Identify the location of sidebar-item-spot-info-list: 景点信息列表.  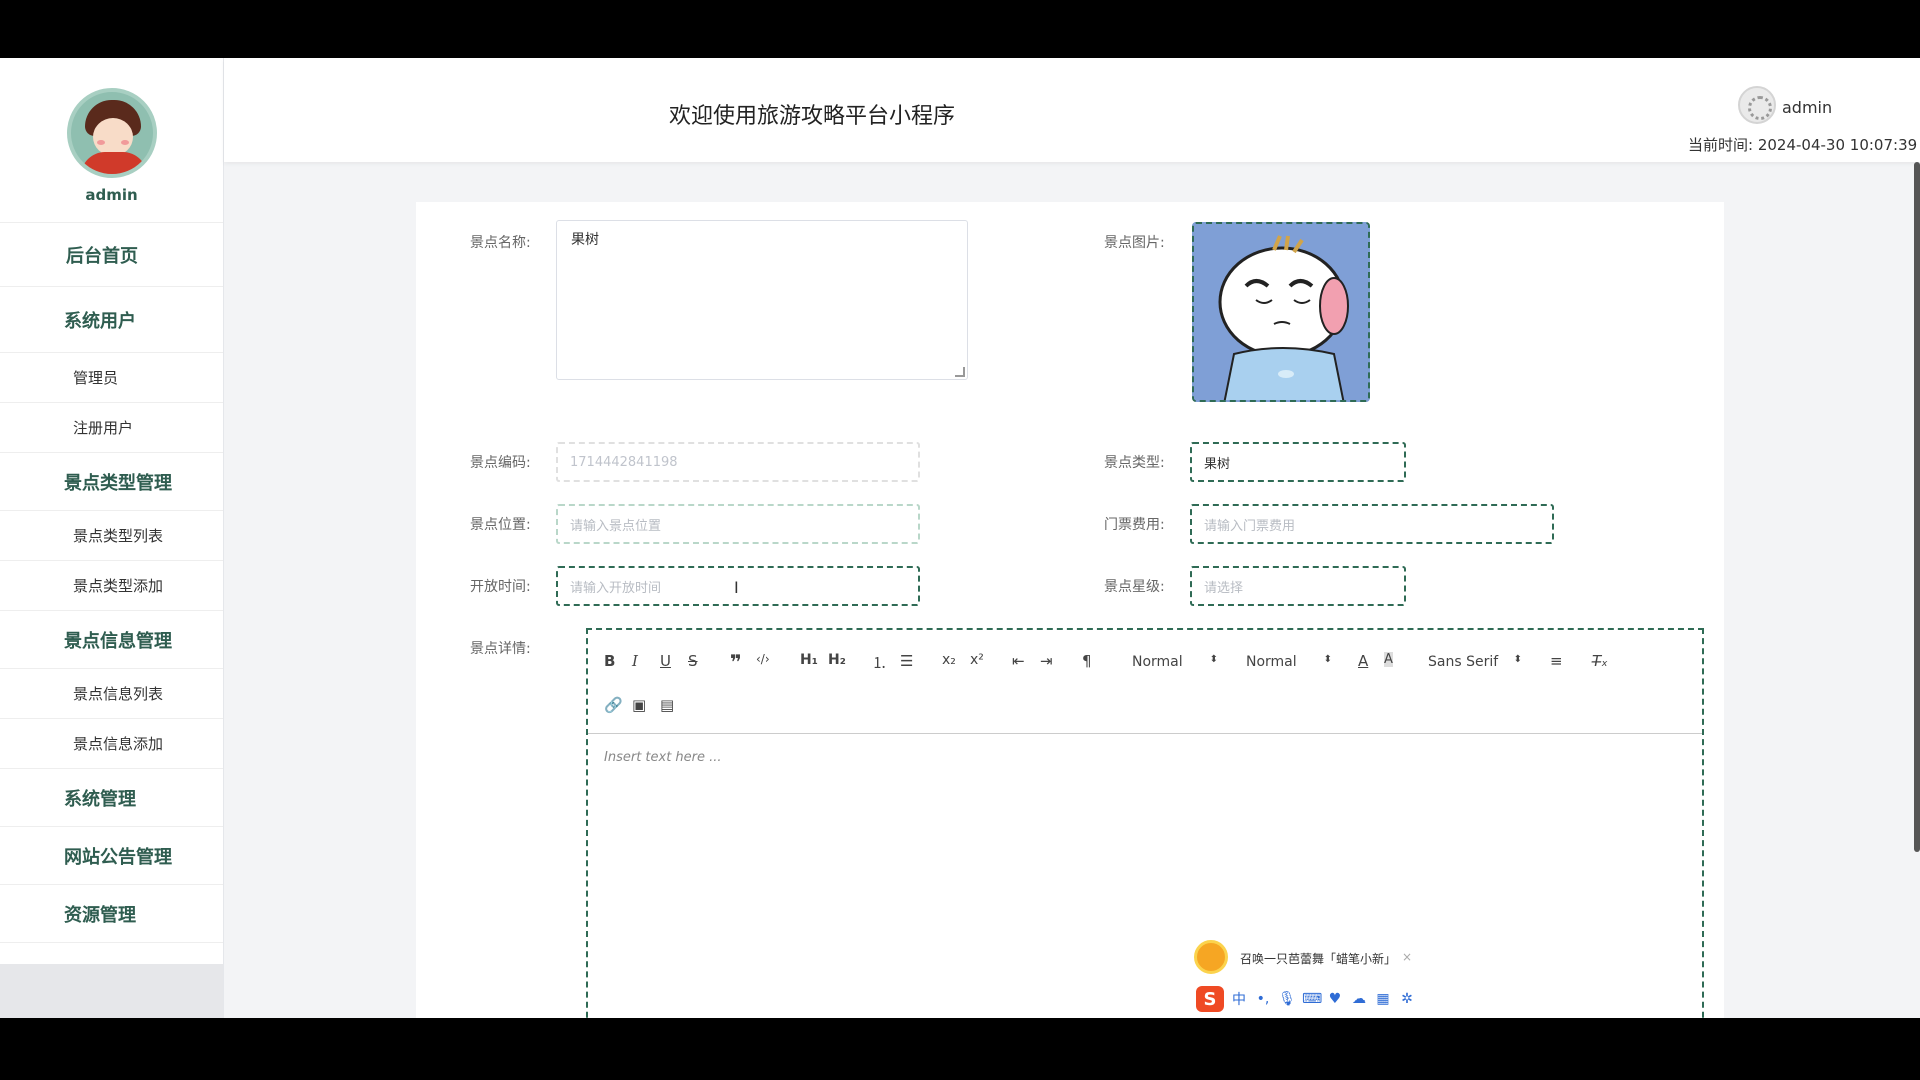
(111, 694).